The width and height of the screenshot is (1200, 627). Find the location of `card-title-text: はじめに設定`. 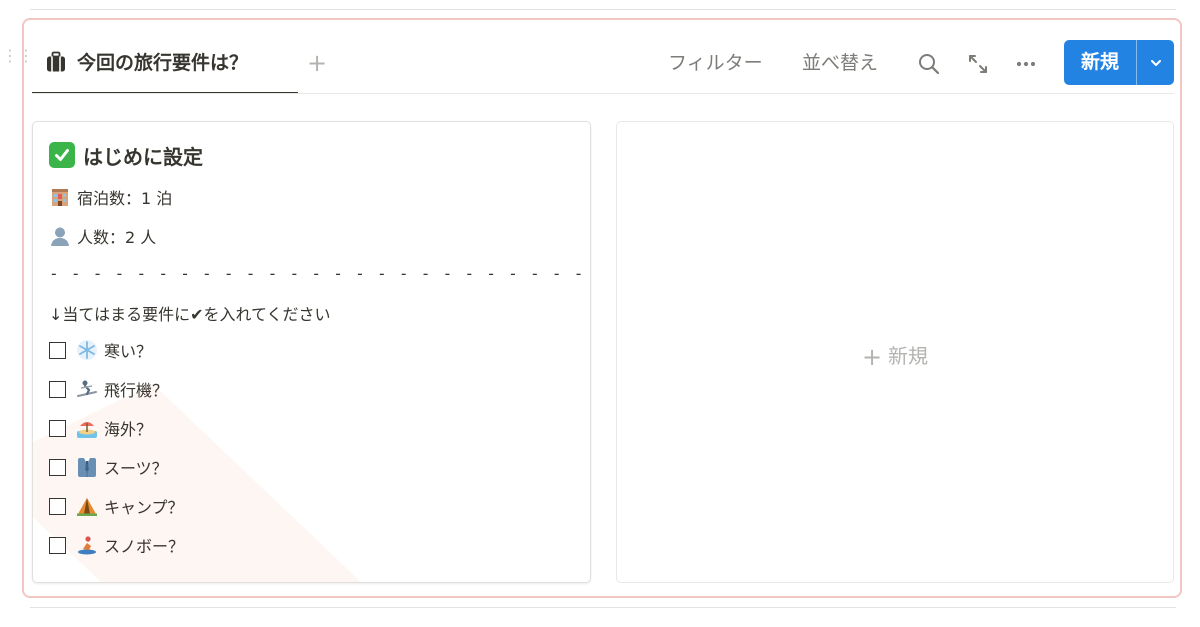

card-title-text: はじめに設定 is located at coordinates (143, 156).